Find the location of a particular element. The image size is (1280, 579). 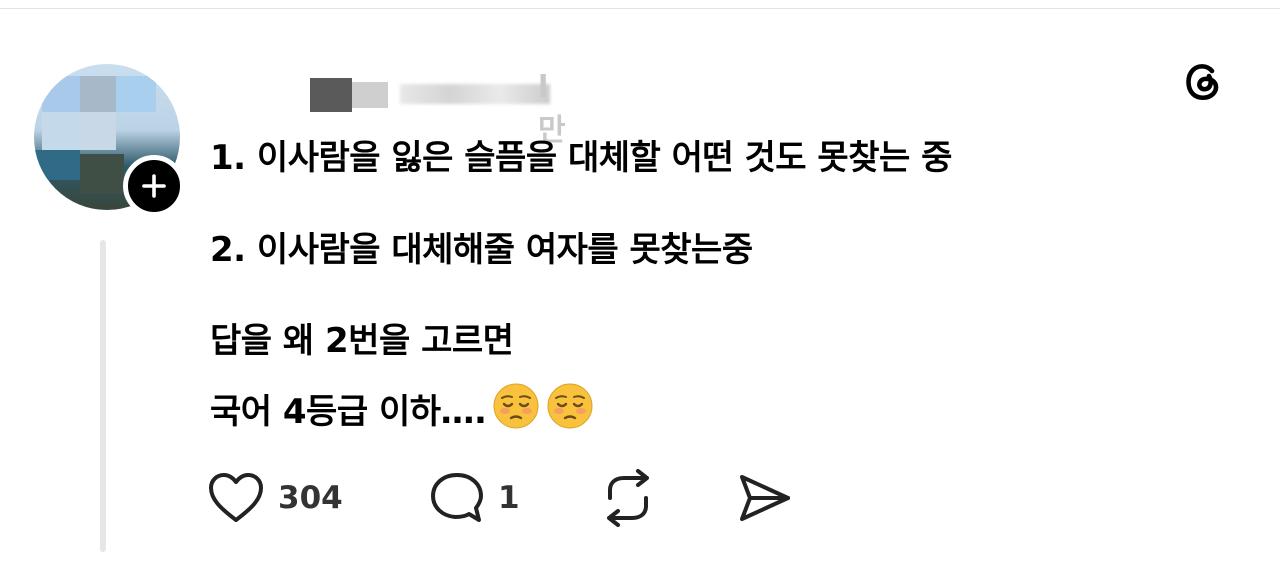

heart-icon is located at coordinates (236, 497).